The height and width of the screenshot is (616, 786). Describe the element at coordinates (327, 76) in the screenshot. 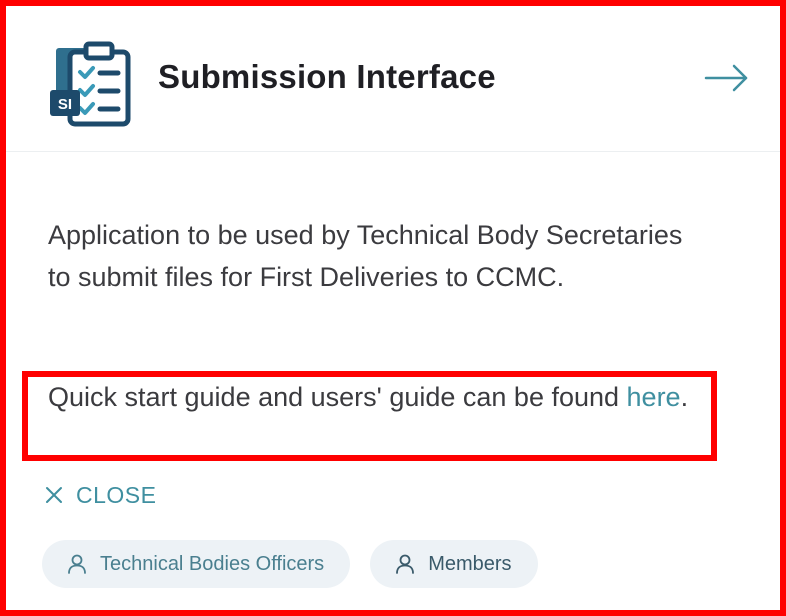

I see `card-title: Submission Interface` at that location.